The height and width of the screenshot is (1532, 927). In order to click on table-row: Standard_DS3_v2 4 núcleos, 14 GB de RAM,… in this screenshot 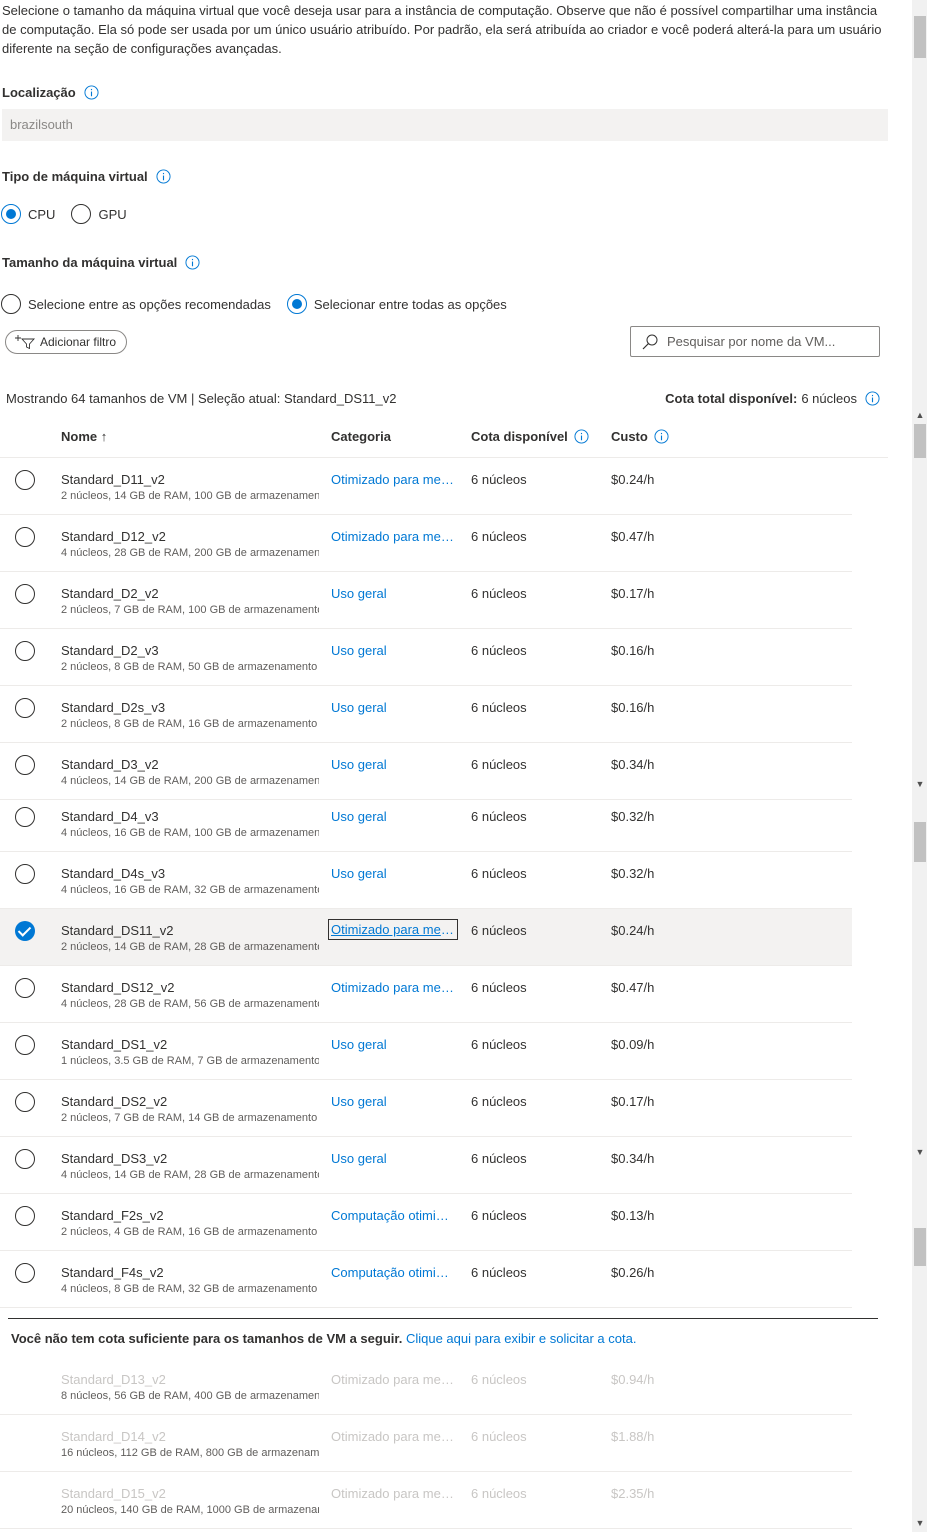, I will do `click(426, 1165)`.